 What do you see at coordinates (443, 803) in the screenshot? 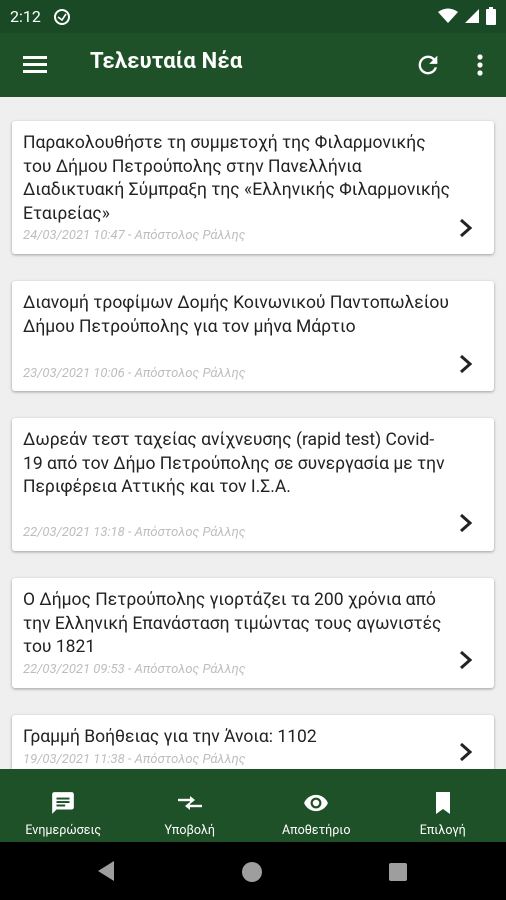
I see `bookmark-icon` at bounding box center [443, 803].